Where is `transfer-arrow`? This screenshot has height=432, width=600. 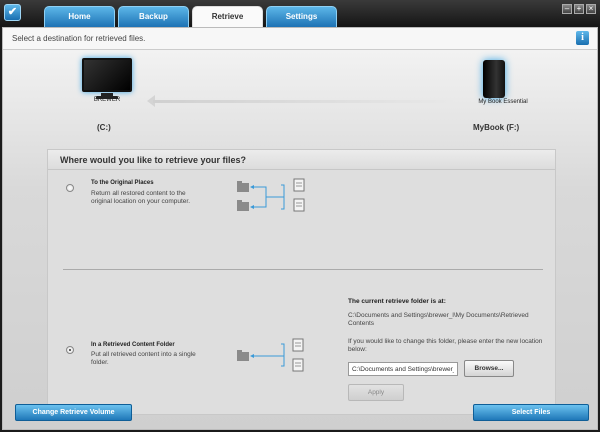 transfer-arrow is located at coordinates (303, 101).